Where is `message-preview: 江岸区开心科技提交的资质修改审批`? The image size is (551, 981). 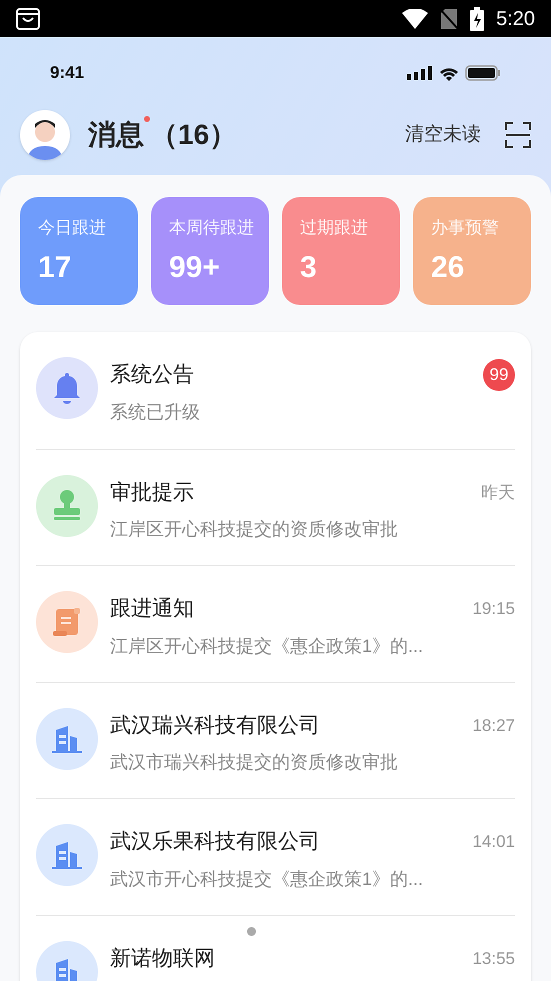 message-preview: 江岸区开心科技提交的资质修改审批 is located at coordinates (254, 529).